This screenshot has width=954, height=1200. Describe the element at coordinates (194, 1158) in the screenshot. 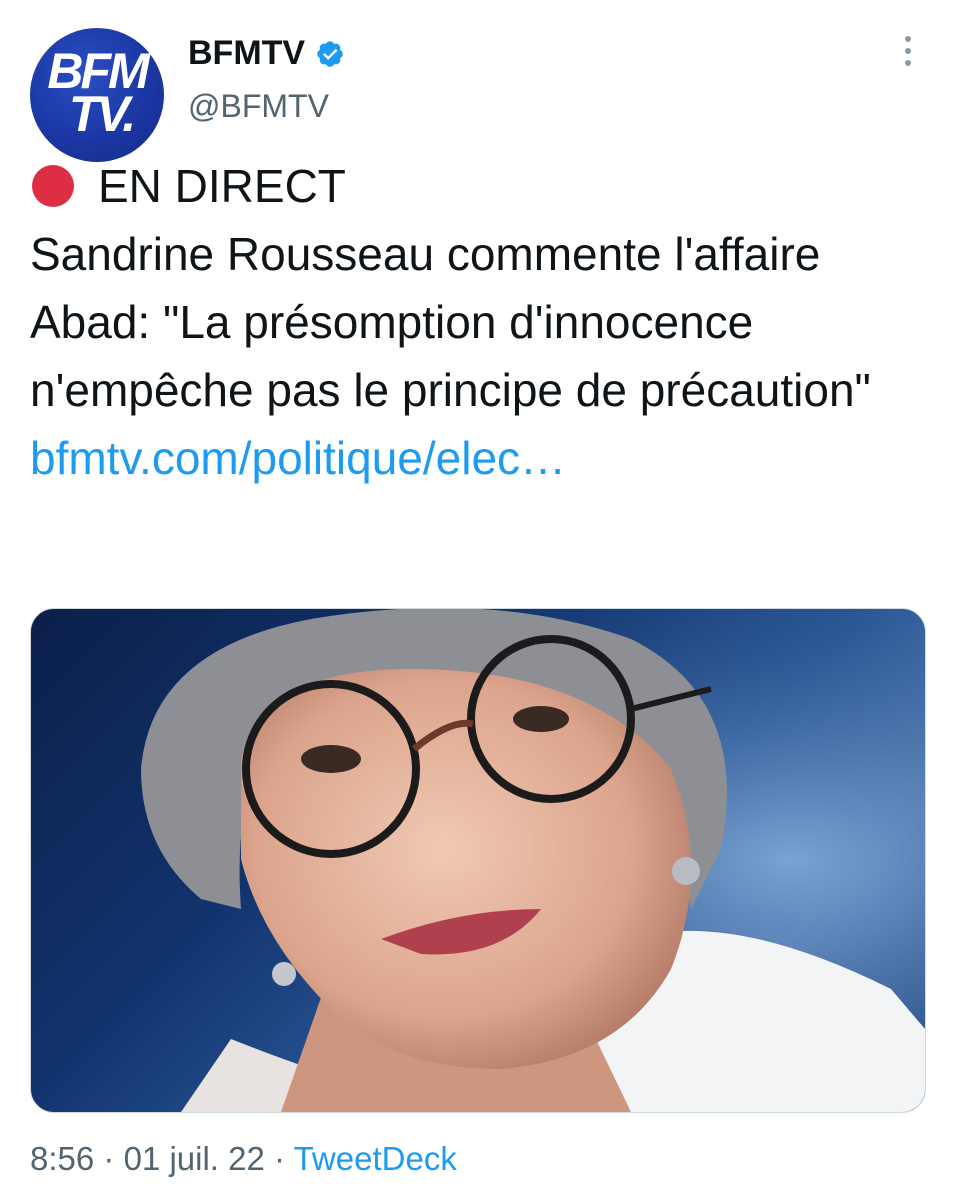

I see `tweet-date: 01 juil. 22` at that location.